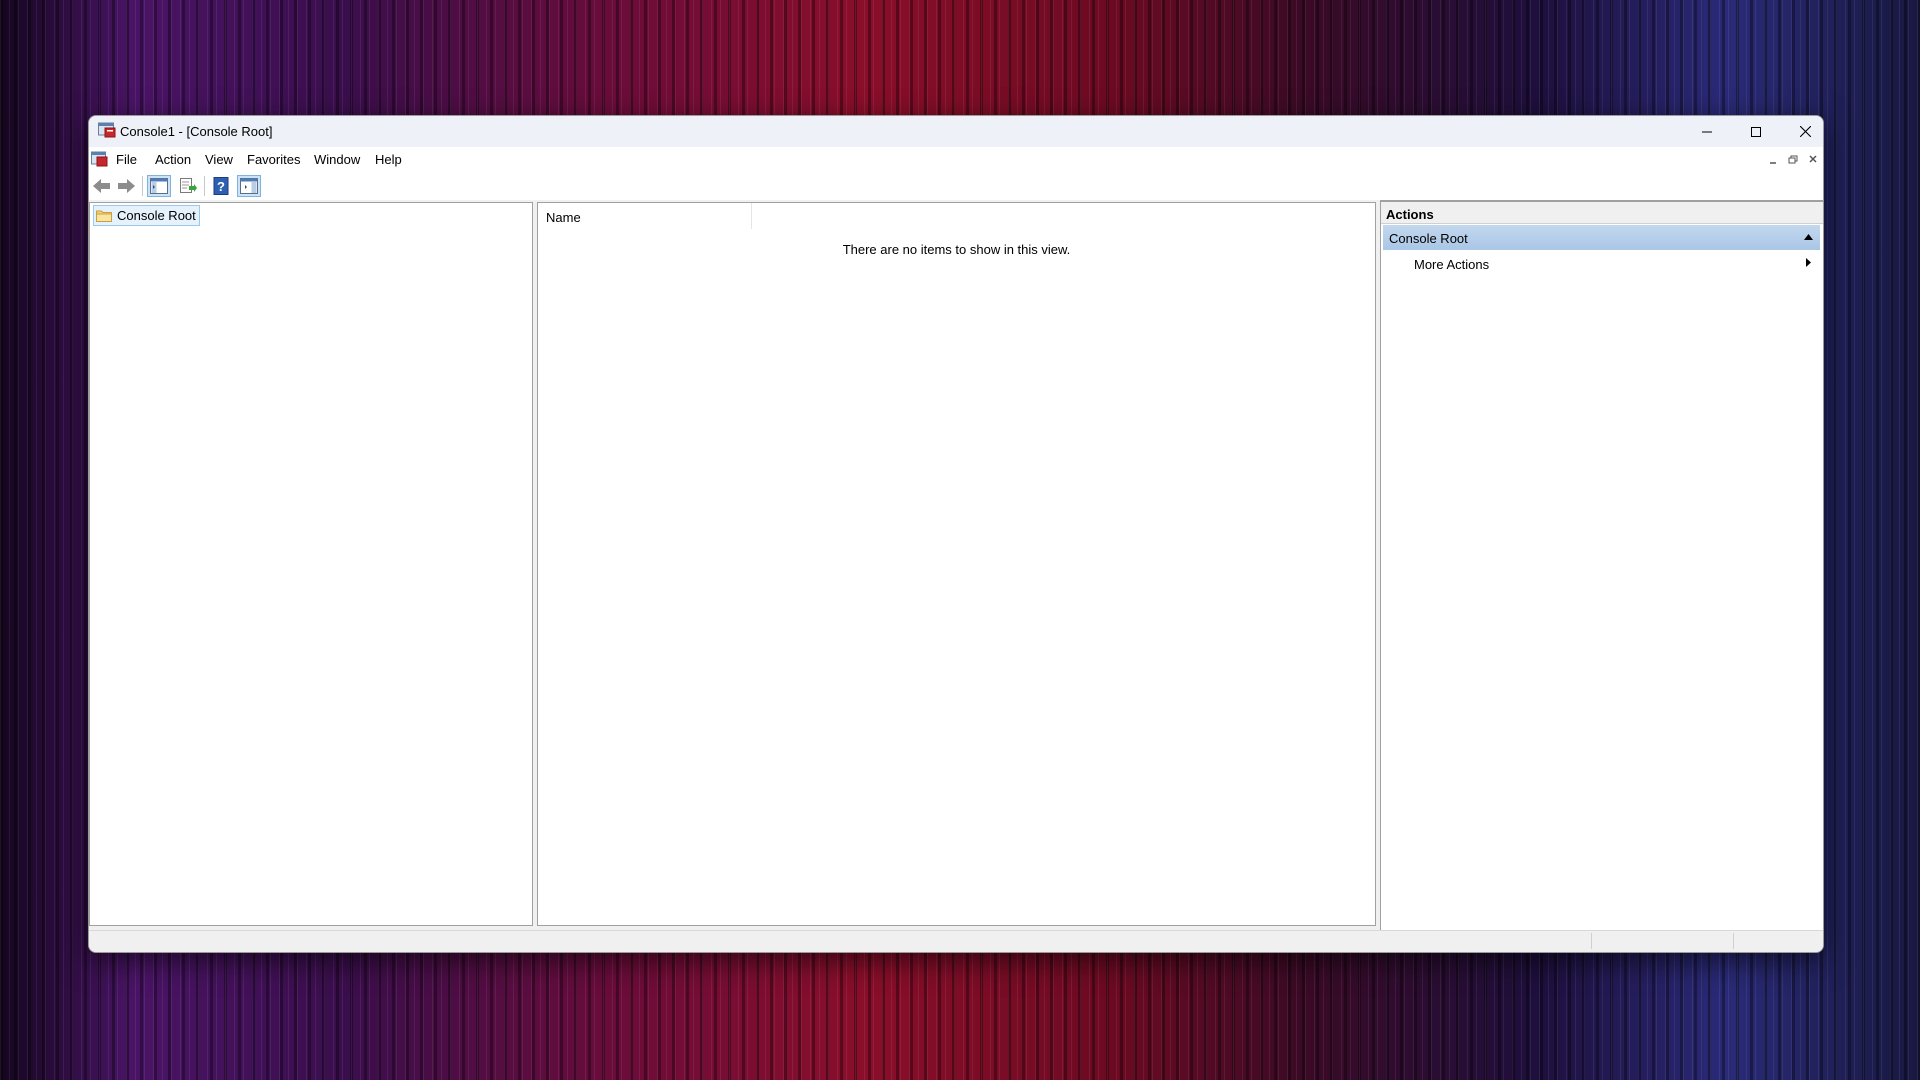 The width and height of the screenshot is (1920, 1080). What do you see at coordinates (563, 217) in the screenshot?
I see `column-header-label: Name` at bounding box center [563, 217].